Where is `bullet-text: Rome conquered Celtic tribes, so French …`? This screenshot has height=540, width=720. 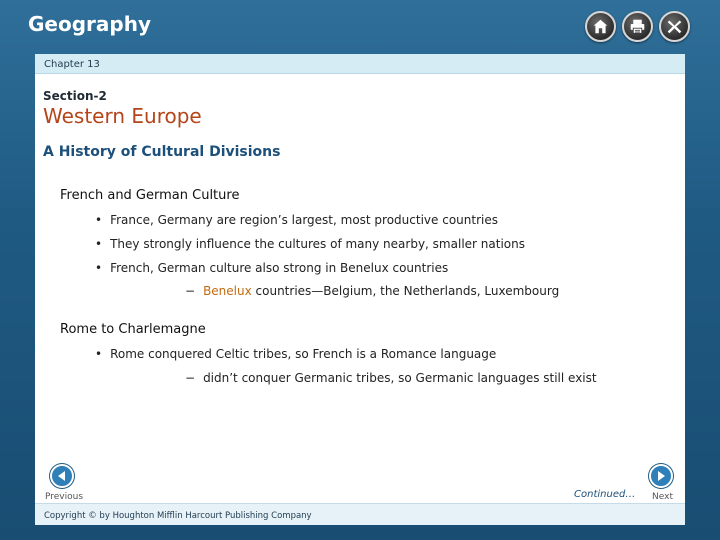 bullet-text: Rome conquered Celtic tribes, so French … is located at coordinates (303, 354).